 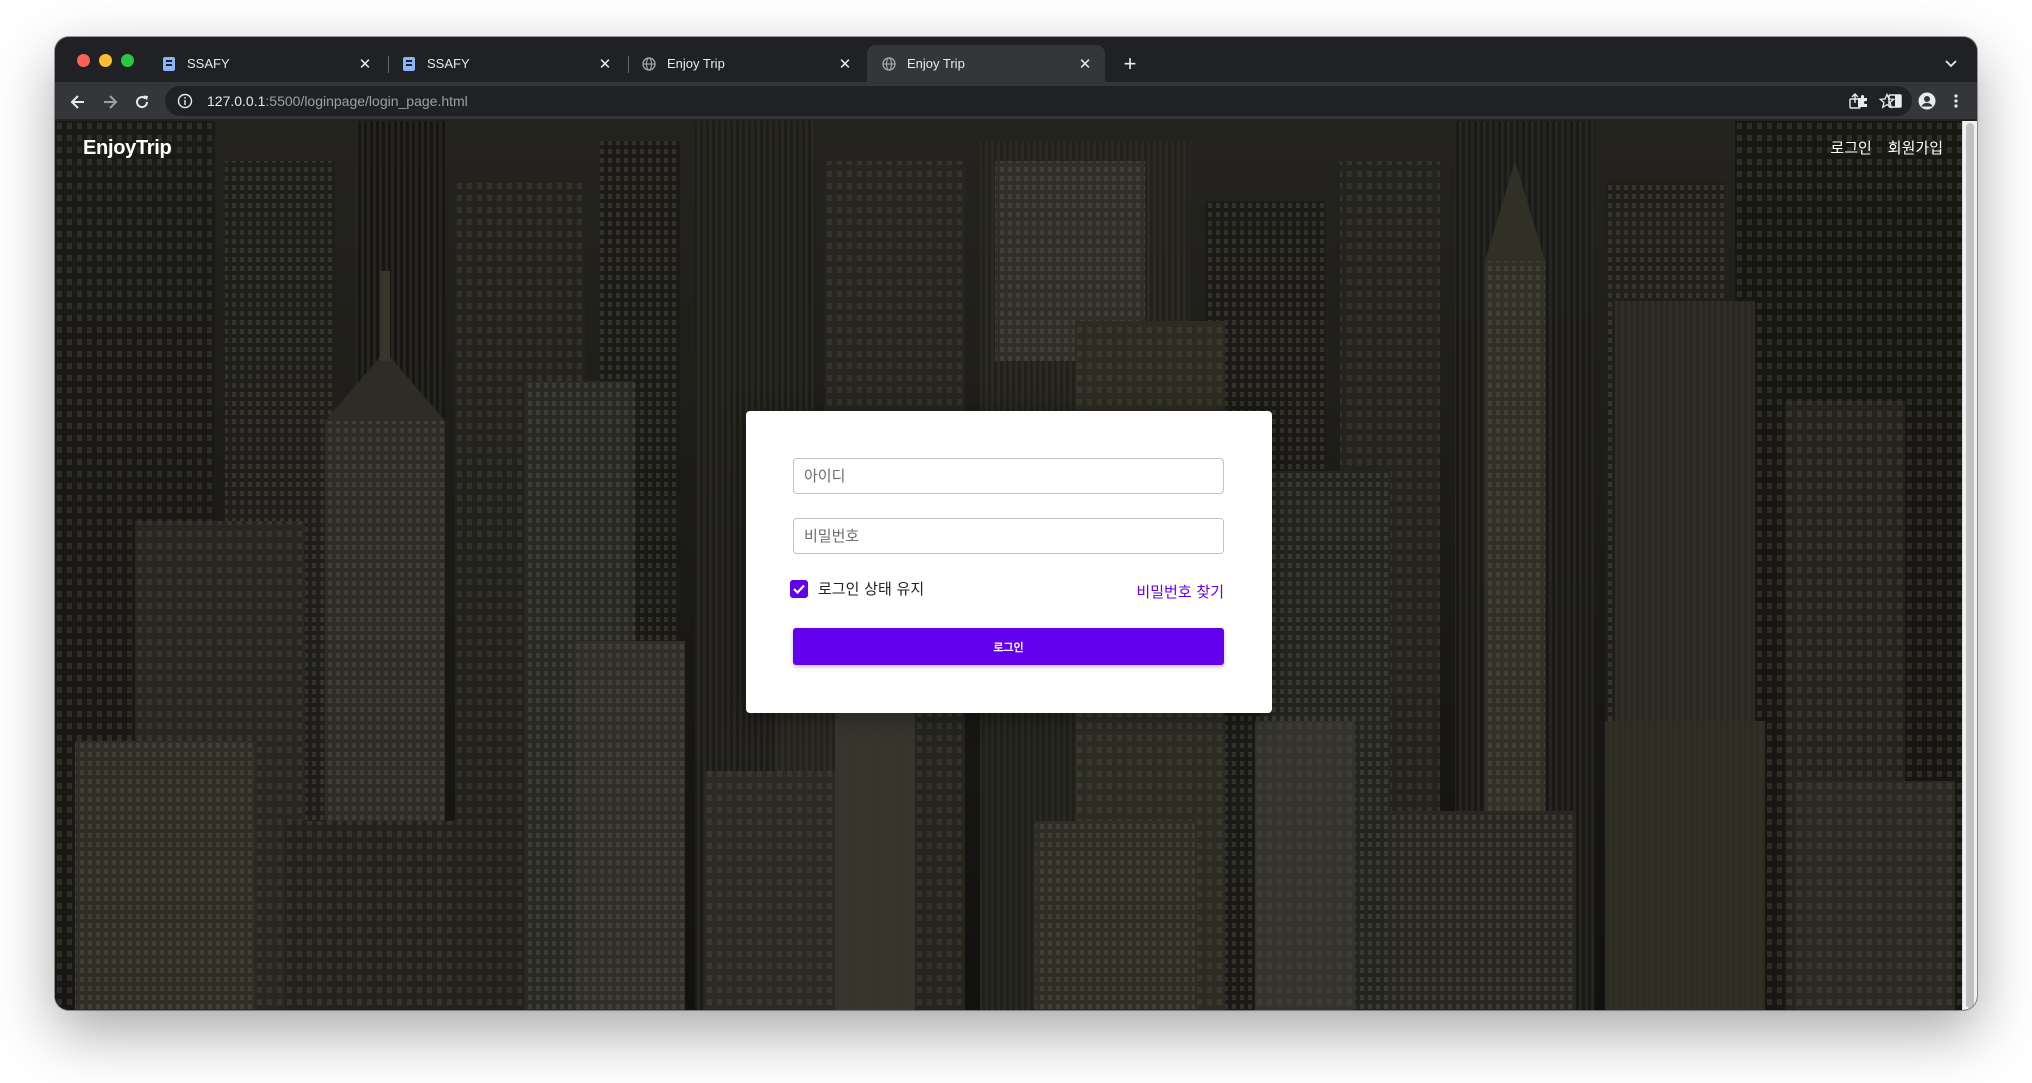 What do you see at coordinates (1180, 591) in the screenshot?
I see `find-password-link: 비밀번호 찾기` at bounding box center [1180, 591].